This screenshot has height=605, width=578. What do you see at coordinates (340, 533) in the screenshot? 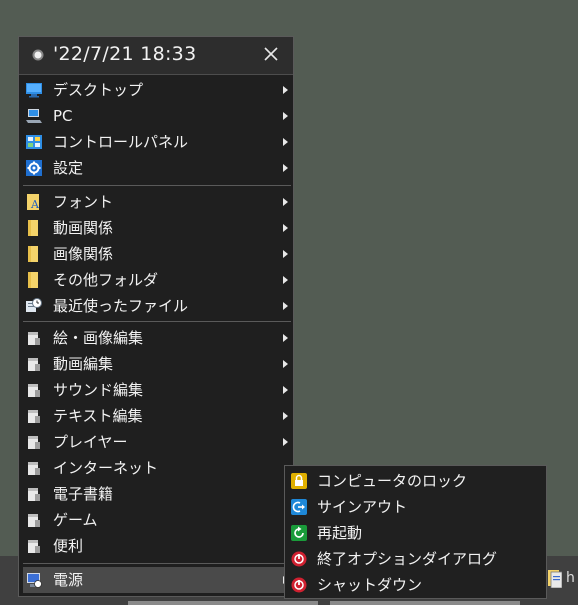
I see `power-submenu-label: 再起動` at bounding box center [340, 533].